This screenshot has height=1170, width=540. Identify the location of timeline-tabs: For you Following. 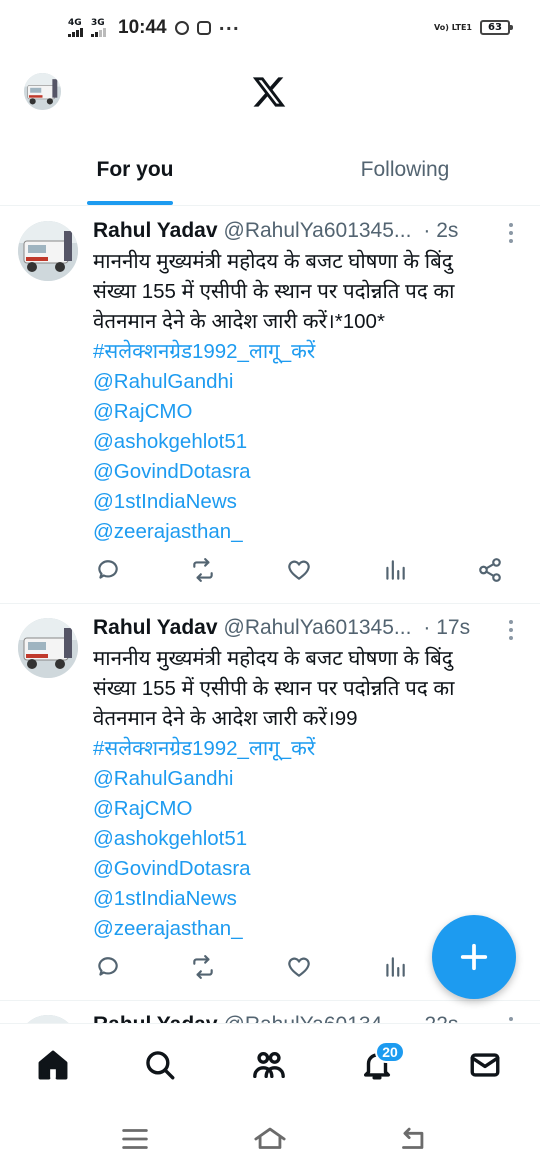
(270, 172).